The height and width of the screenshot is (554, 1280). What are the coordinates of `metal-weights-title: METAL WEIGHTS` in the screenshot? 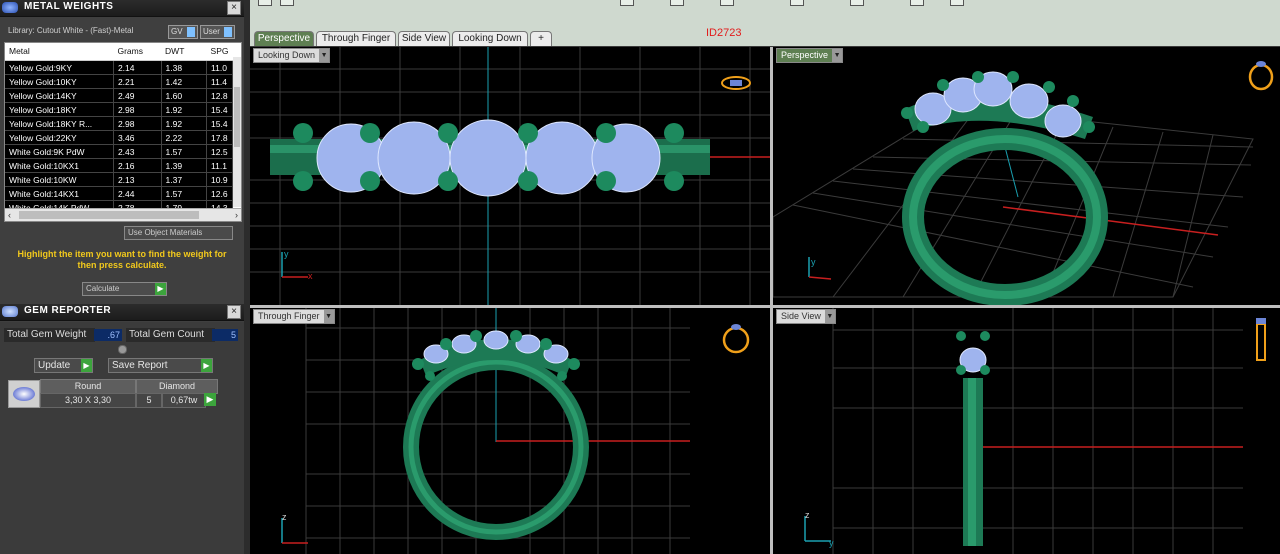 It's located at (69, 6).